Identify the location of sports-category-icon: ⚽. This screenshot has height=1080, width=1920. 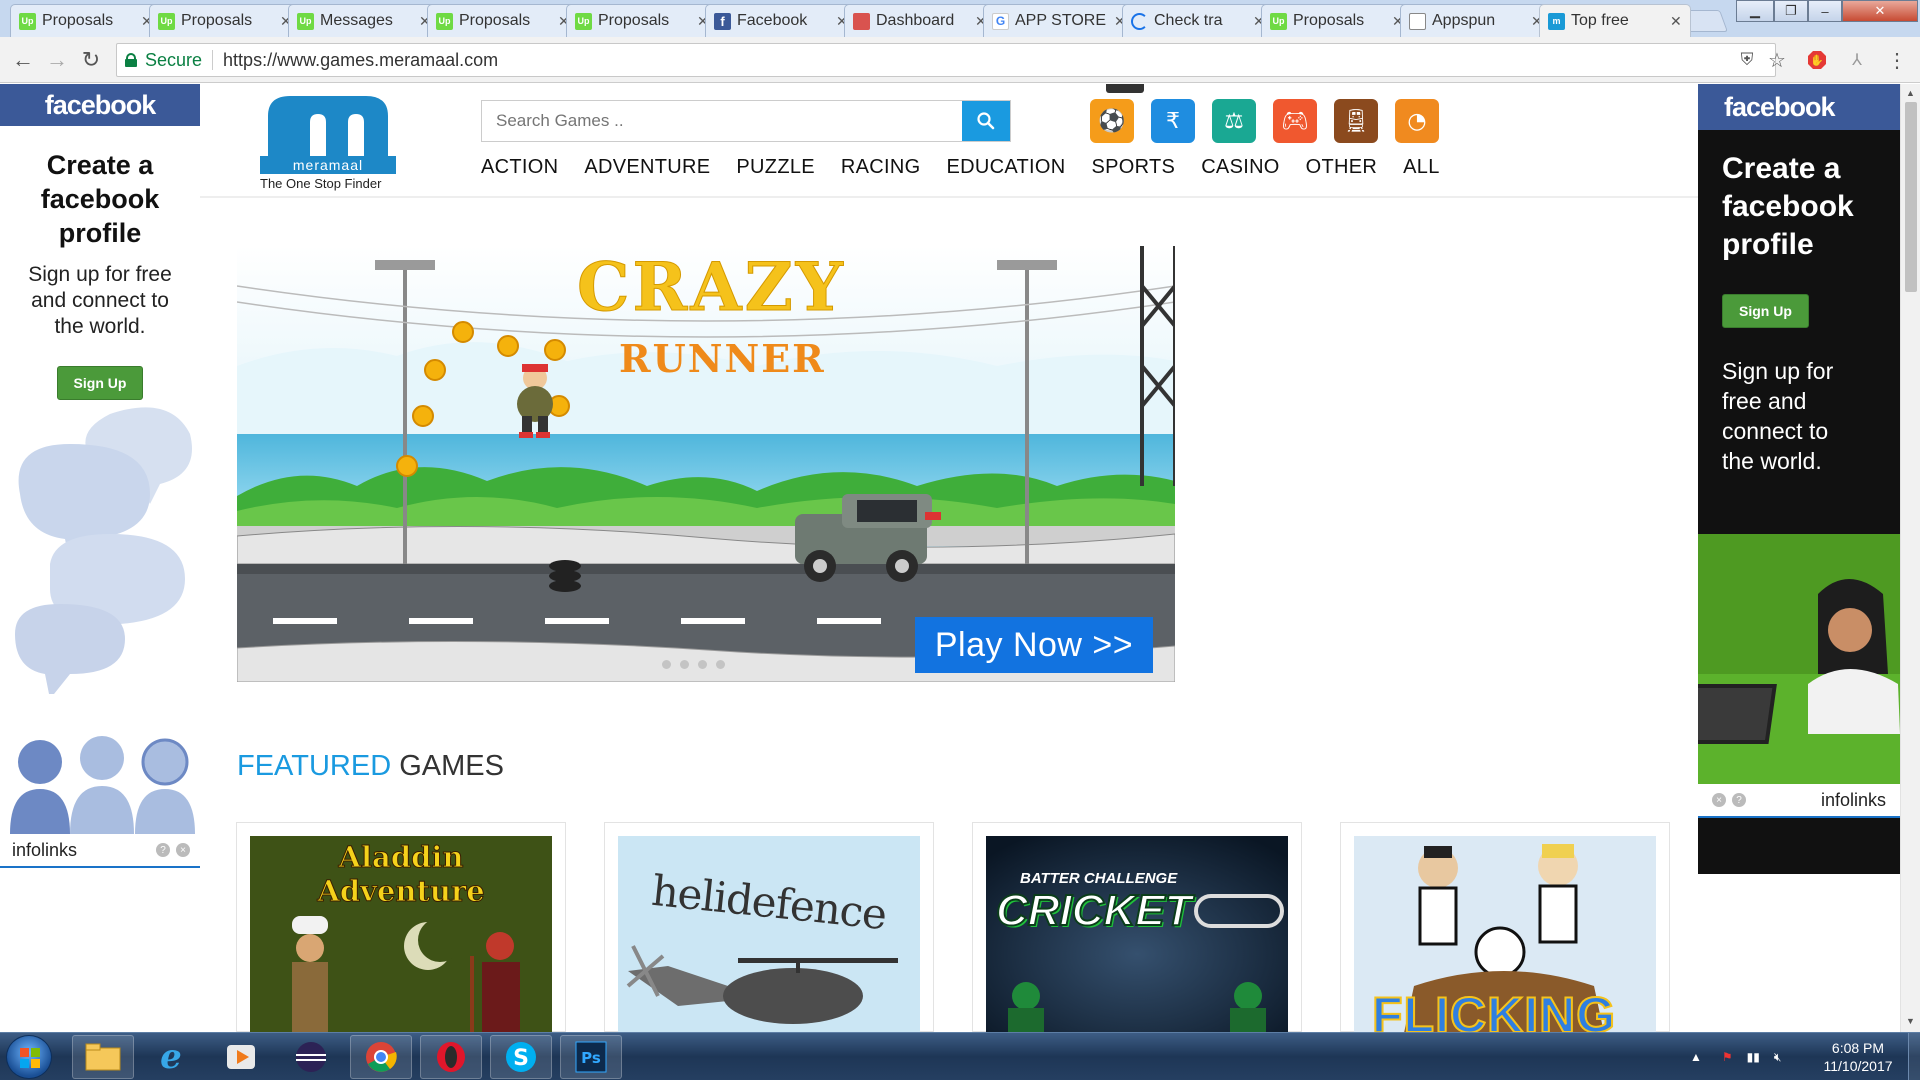
(1112, 121).